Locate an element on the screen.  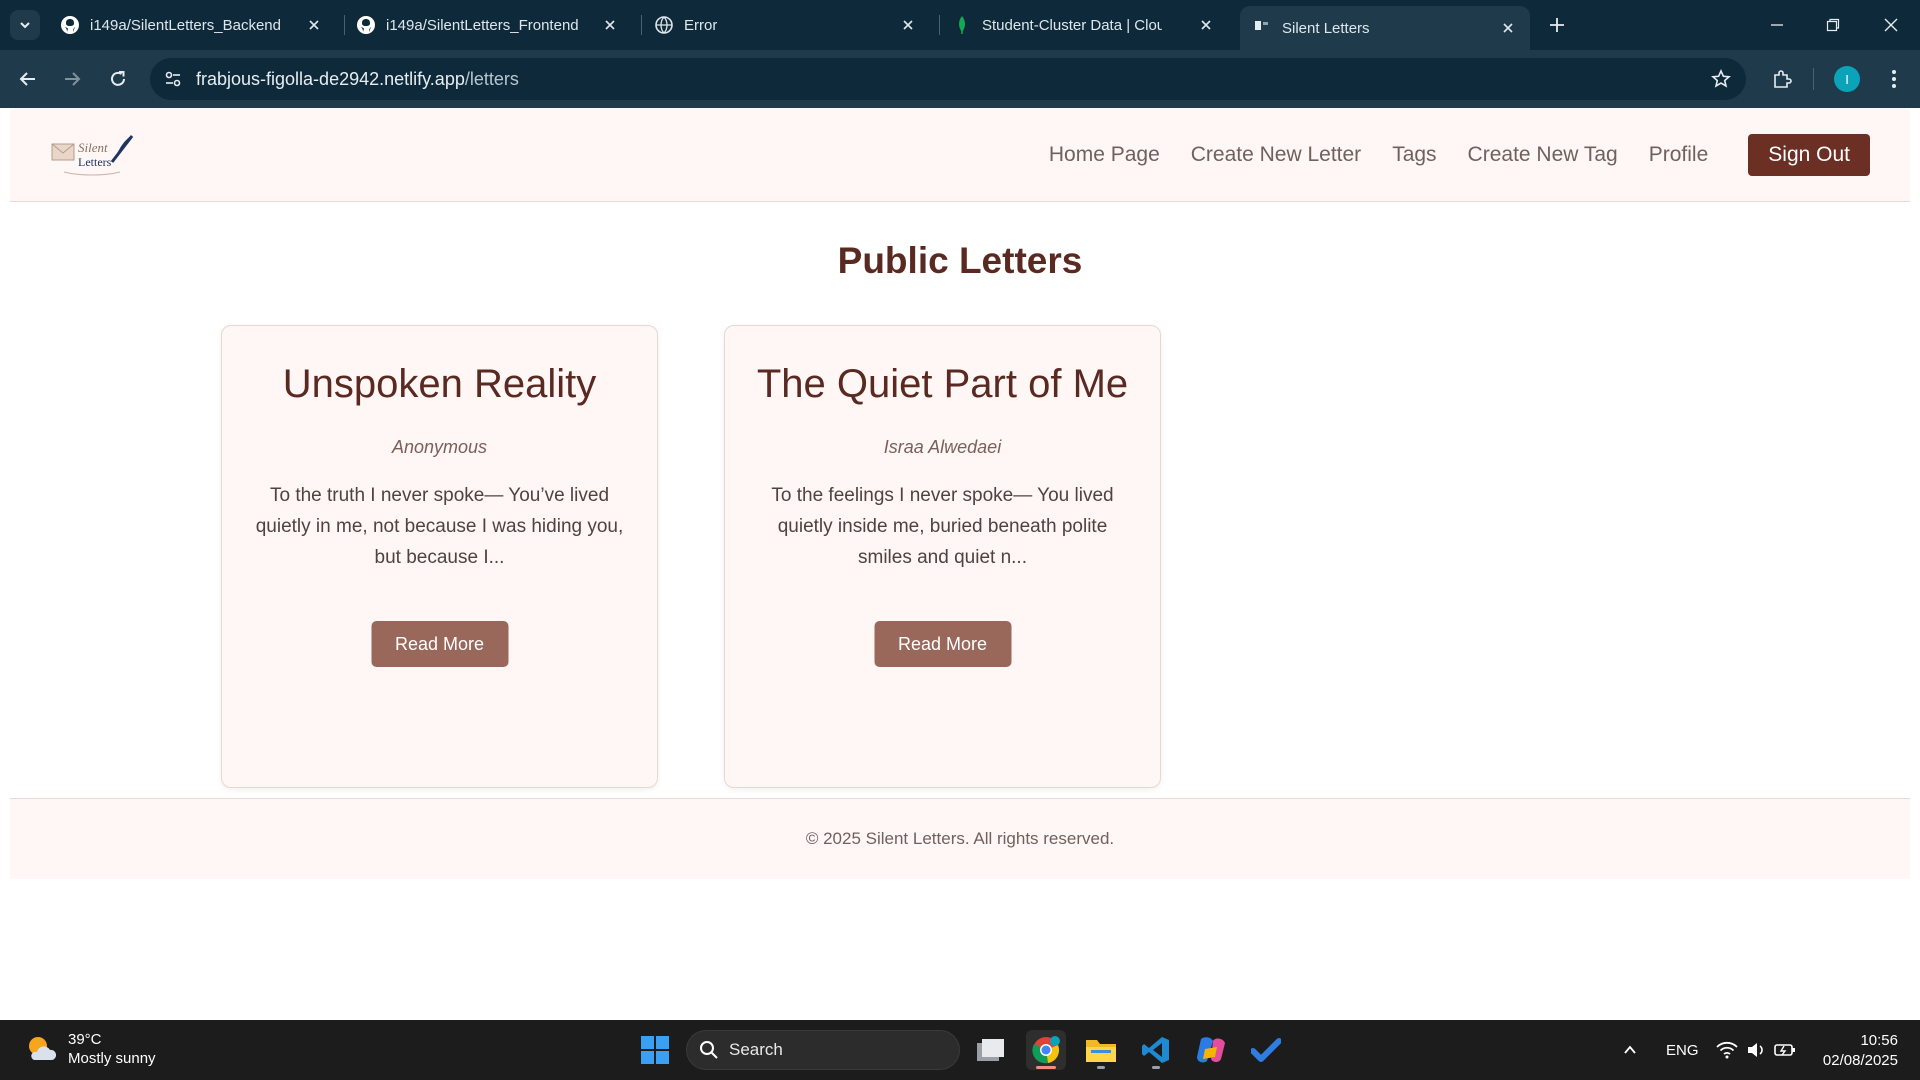
vscode-taskbar-app is located at coordinates (1156, 1050).